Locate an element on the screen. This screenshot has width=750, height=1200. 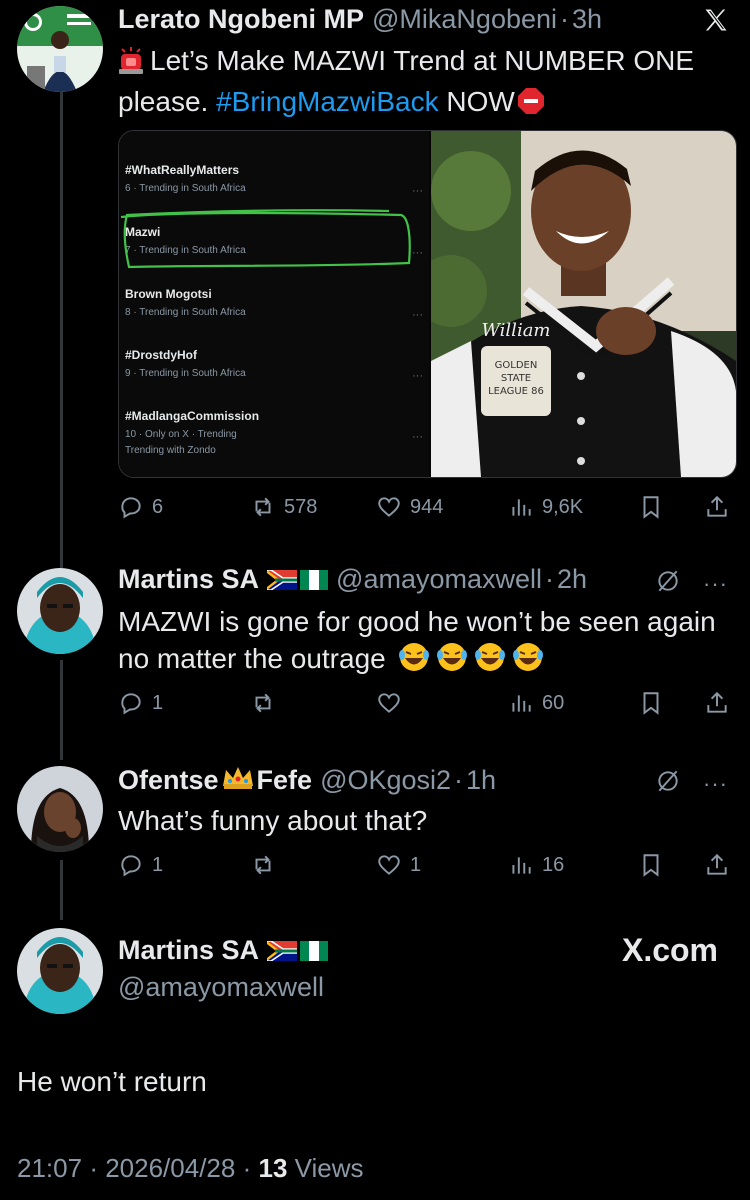
author-name-part1: Ofentse is located at coordinates (168, 780).